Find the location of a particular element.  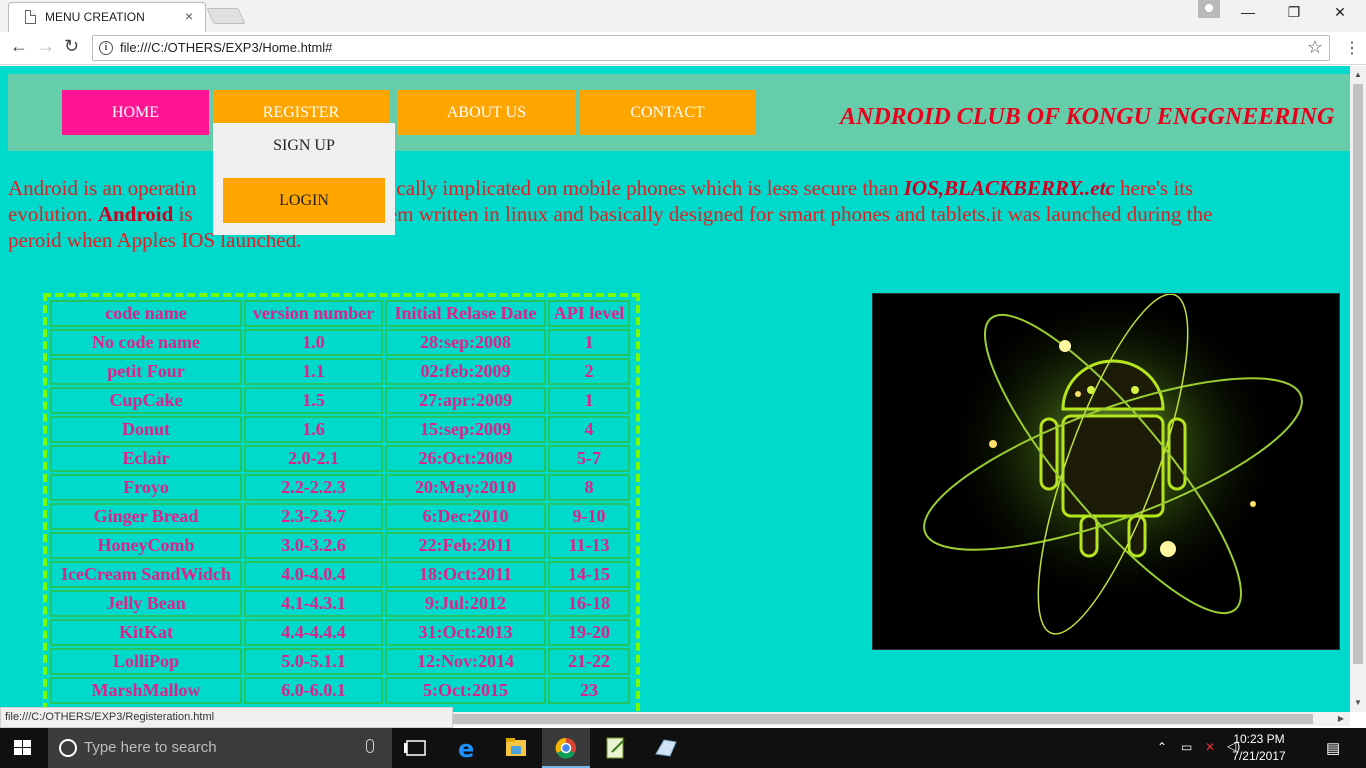

column-header: Initial Relase Date is located at coordinates (465, 313).